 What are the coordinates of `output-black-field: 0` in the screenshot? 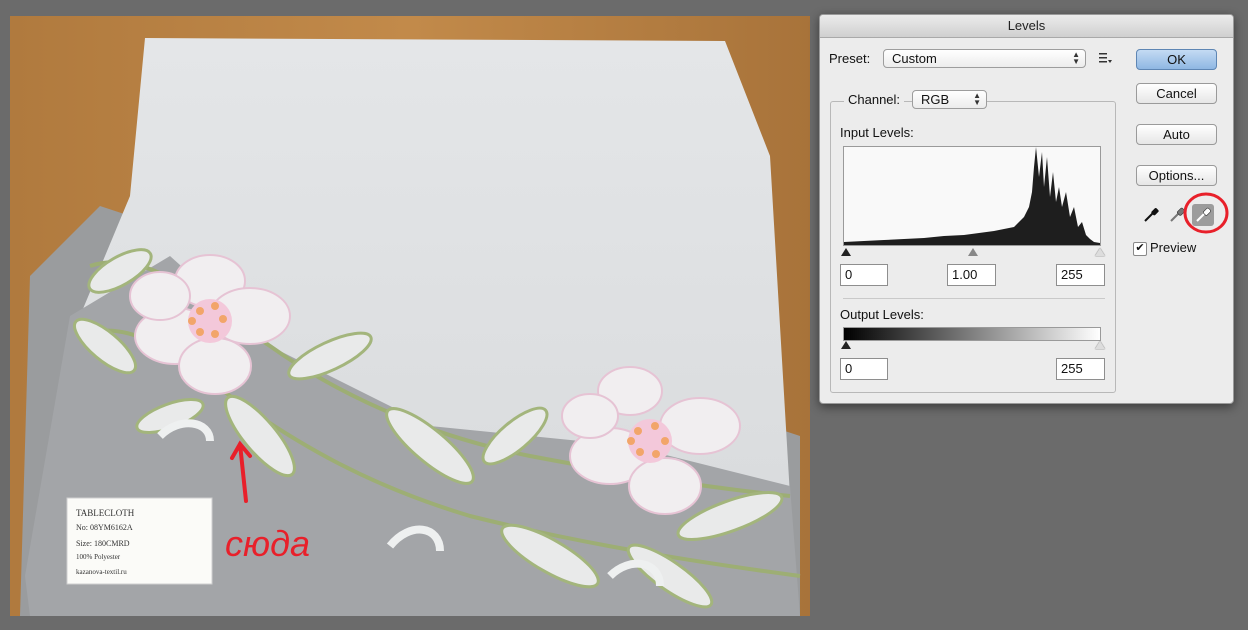 It's located at (864, 369).